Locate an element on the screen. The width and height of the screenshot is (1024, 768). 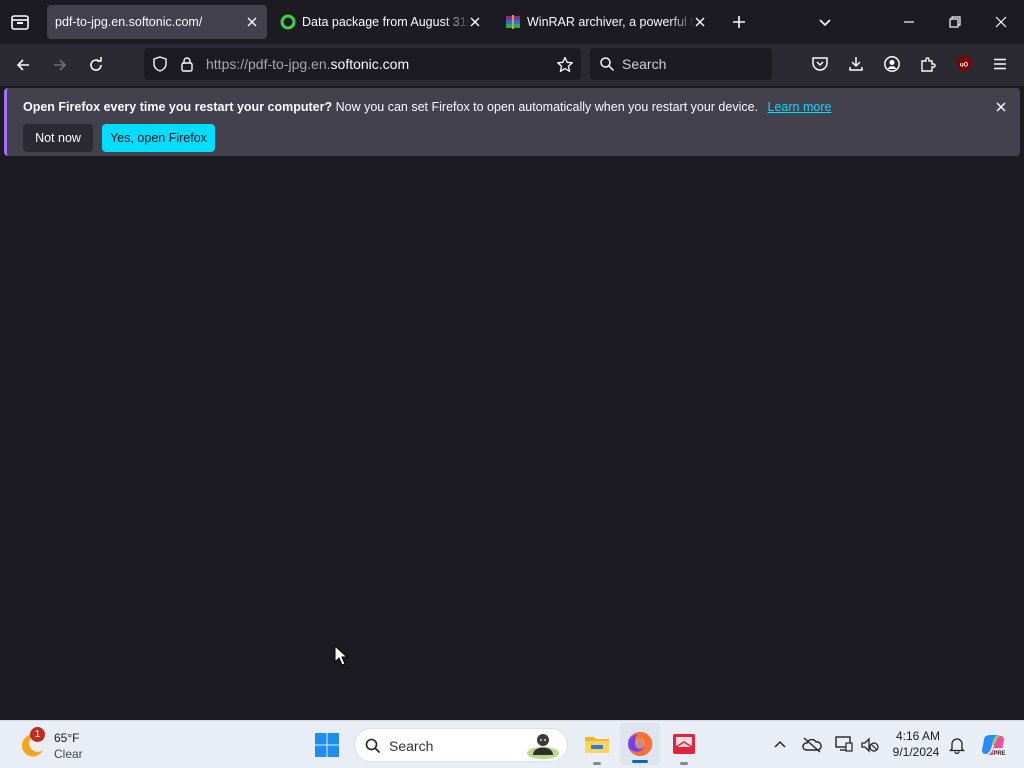
learn-more-link: Learn more is located at coordinates (800, 107).